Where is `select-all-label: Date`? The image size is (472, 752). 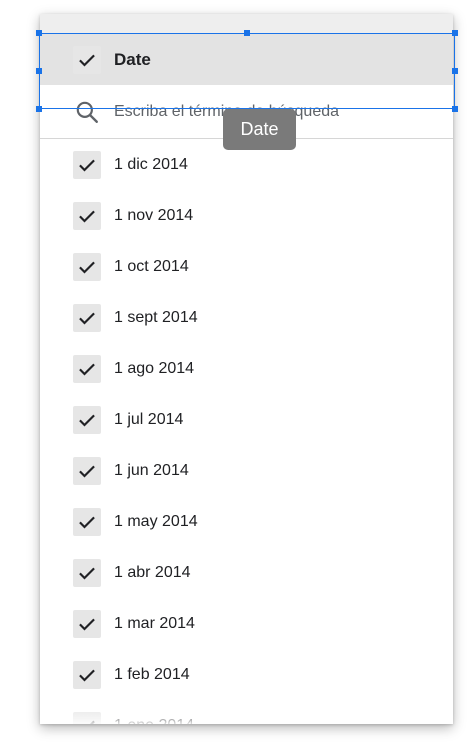 select-all-label: Date is located at coordinates (132, 59).